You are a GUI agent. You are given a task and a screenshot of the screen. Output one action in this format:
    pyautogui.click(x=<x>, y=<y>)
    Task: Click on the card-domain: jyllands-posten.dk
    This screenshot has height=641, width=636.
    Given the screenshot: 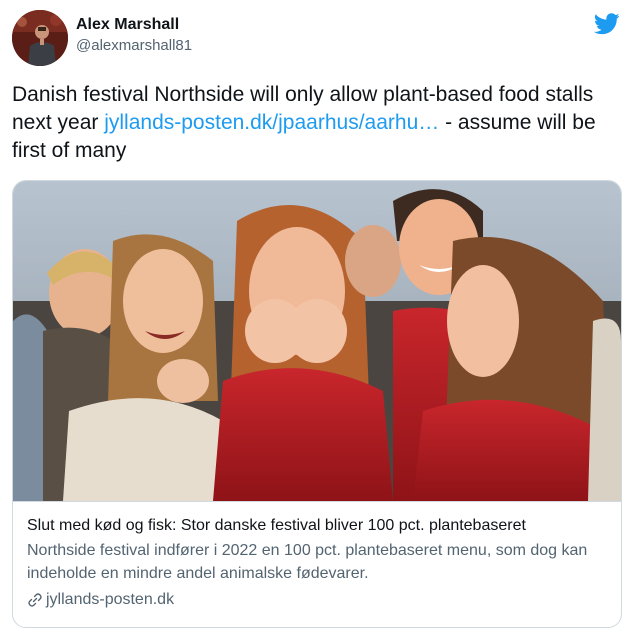 What is the action you would take?
    pyautogui.click(x=317, y=600)
    